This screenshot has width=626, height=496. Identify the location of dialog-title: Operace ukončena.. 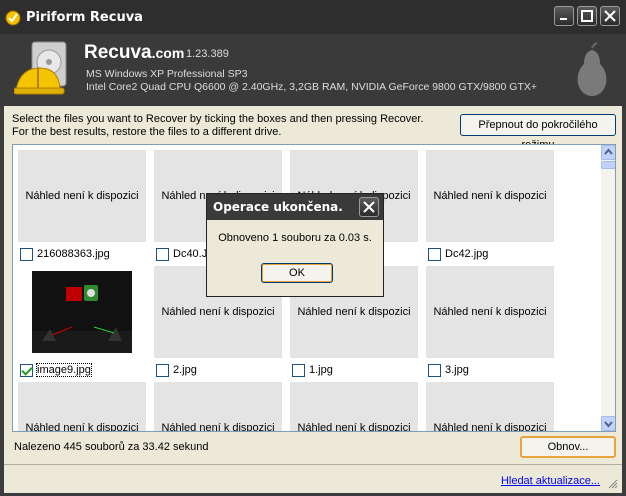
(278, 207).